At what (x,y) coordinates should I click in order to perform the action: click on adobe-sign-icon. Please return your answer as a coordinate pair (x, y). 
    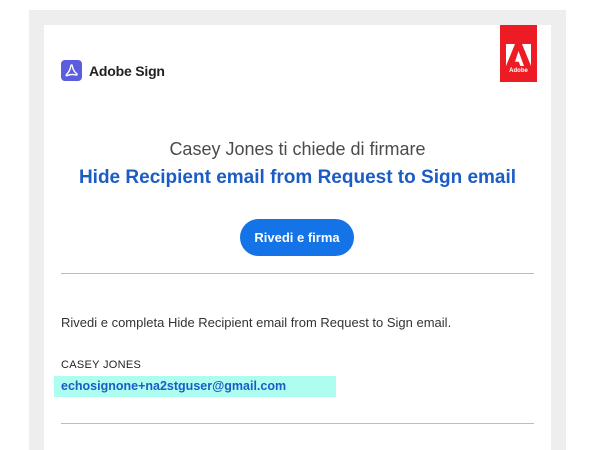
    Looking at the image, I should click on (71, 70).